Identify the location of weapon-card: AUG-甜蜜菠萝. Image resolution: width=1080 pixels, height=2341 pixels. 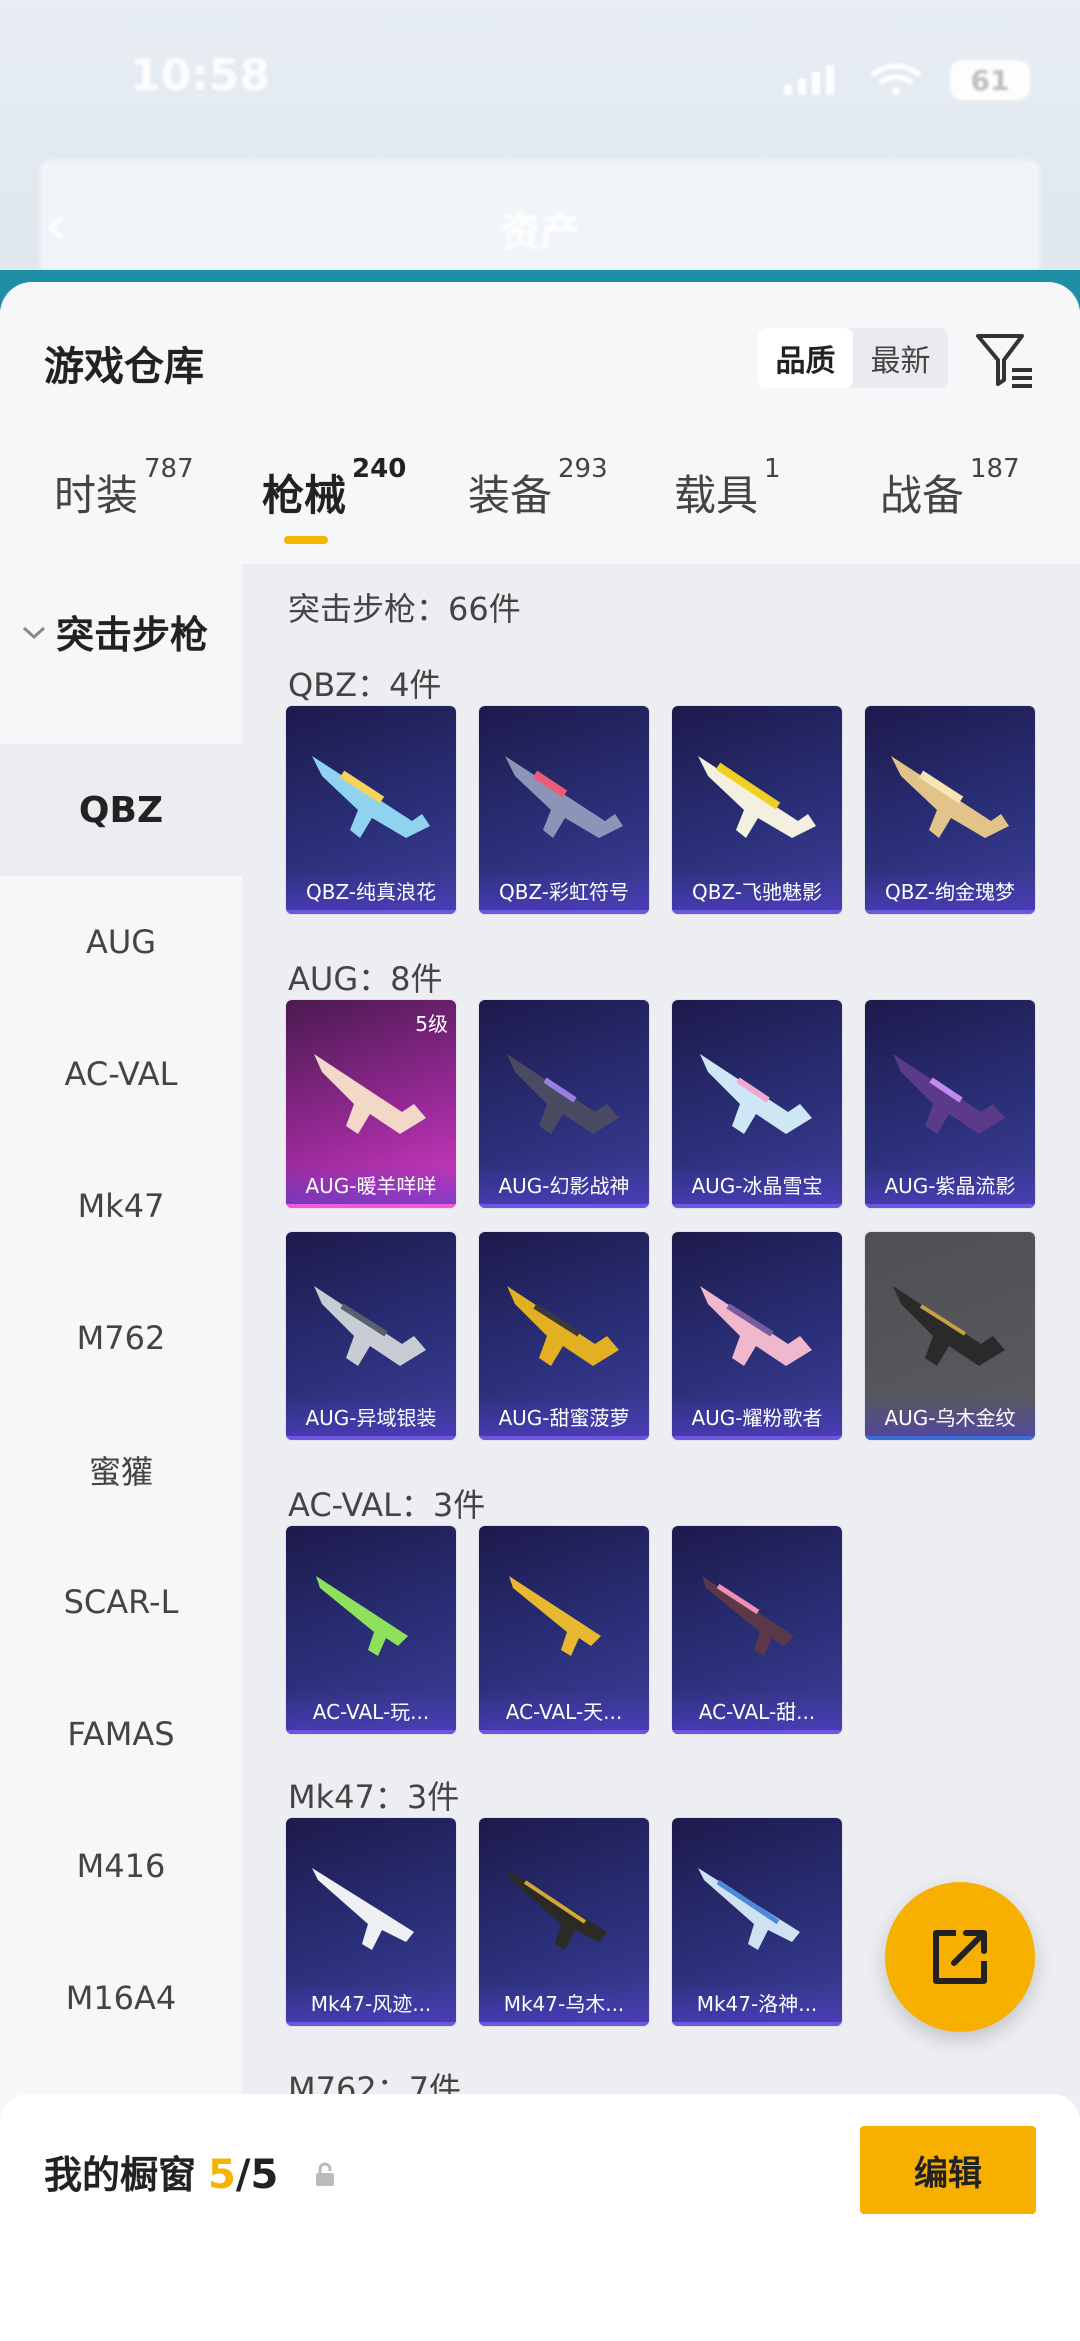
(564, 1336).